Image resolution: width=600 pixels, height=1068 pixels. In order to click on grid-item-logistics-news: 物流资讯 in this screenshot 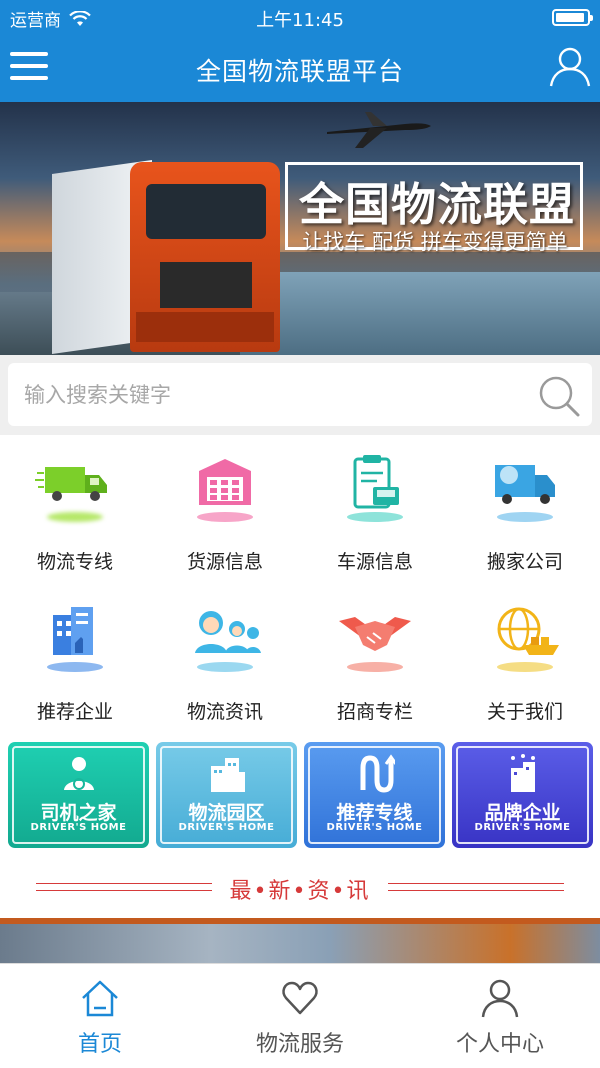, I will do `click(225, 660)`.